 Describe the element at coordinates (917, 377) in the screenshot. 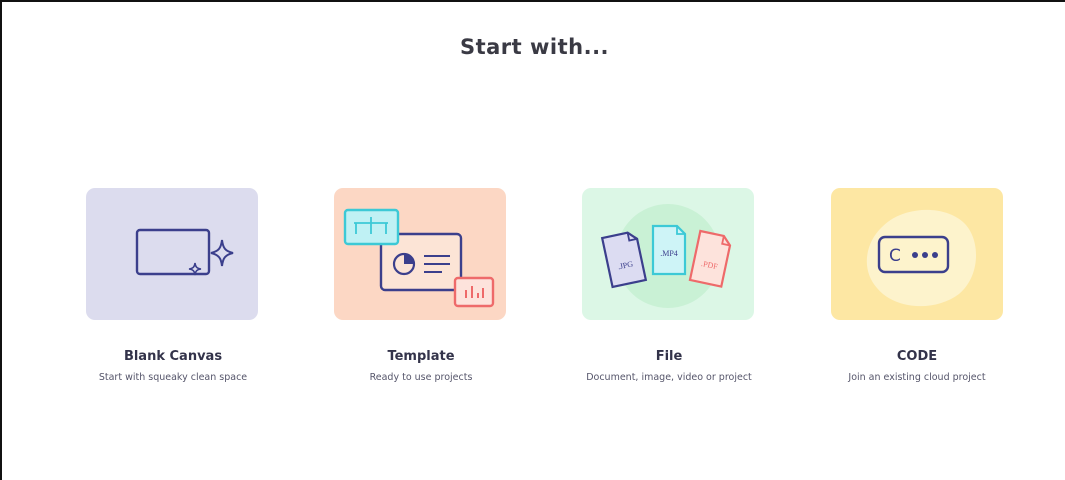

I see `code-description: Join an existing cloud project` at that location.